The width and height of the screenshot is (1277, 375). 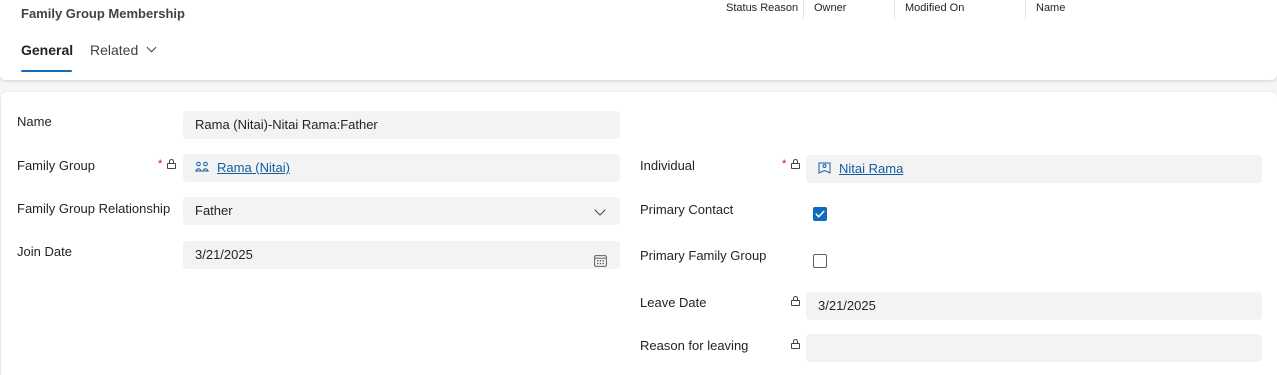 I want to click on family-group-link: Rama (Nitai), so click(x=253, y=167).